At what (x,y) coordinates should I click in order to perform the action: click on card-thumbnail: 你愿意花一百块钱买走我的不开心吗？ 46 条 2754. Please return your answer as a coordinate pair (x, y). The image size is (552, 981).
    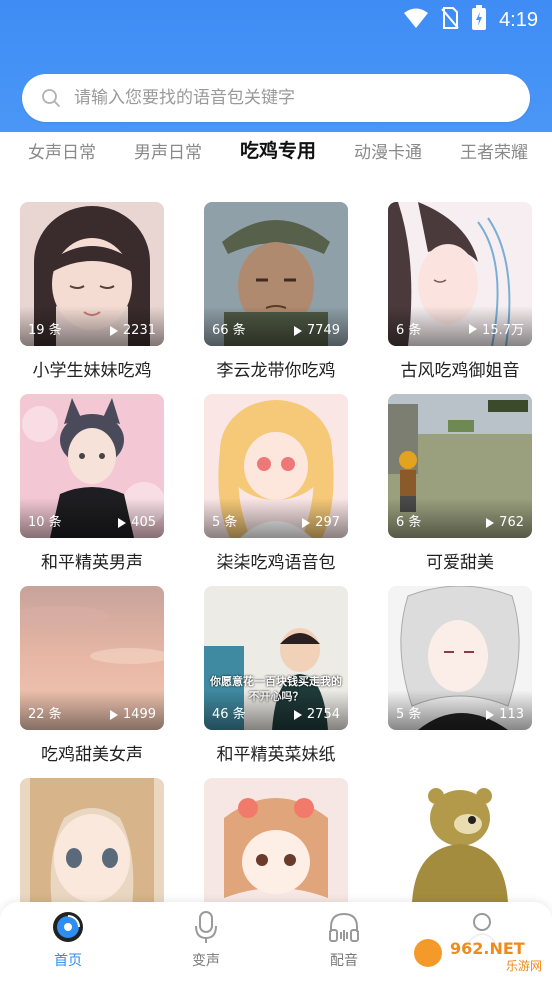
    Looking at the image, I should click on (276, 658).